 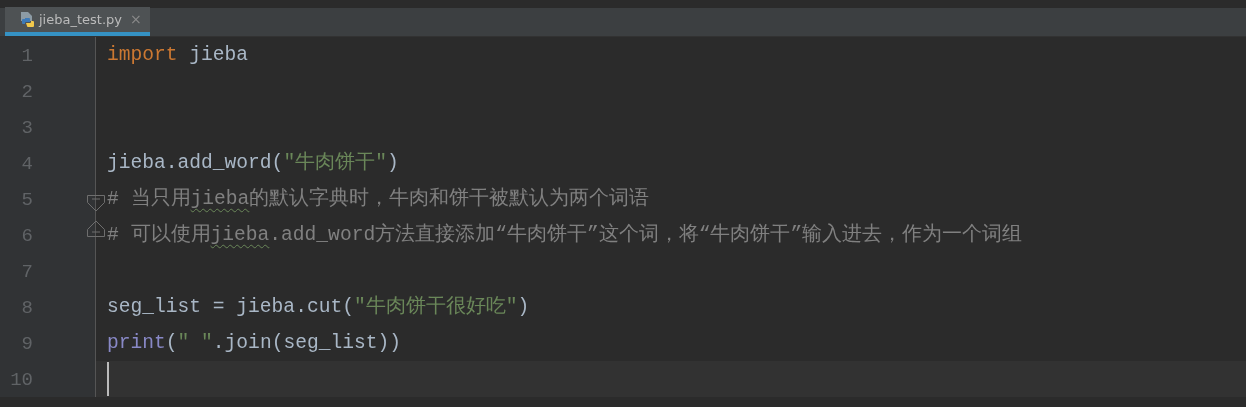 I want to click on code-line: import jieba, so click(x=178, y=55).